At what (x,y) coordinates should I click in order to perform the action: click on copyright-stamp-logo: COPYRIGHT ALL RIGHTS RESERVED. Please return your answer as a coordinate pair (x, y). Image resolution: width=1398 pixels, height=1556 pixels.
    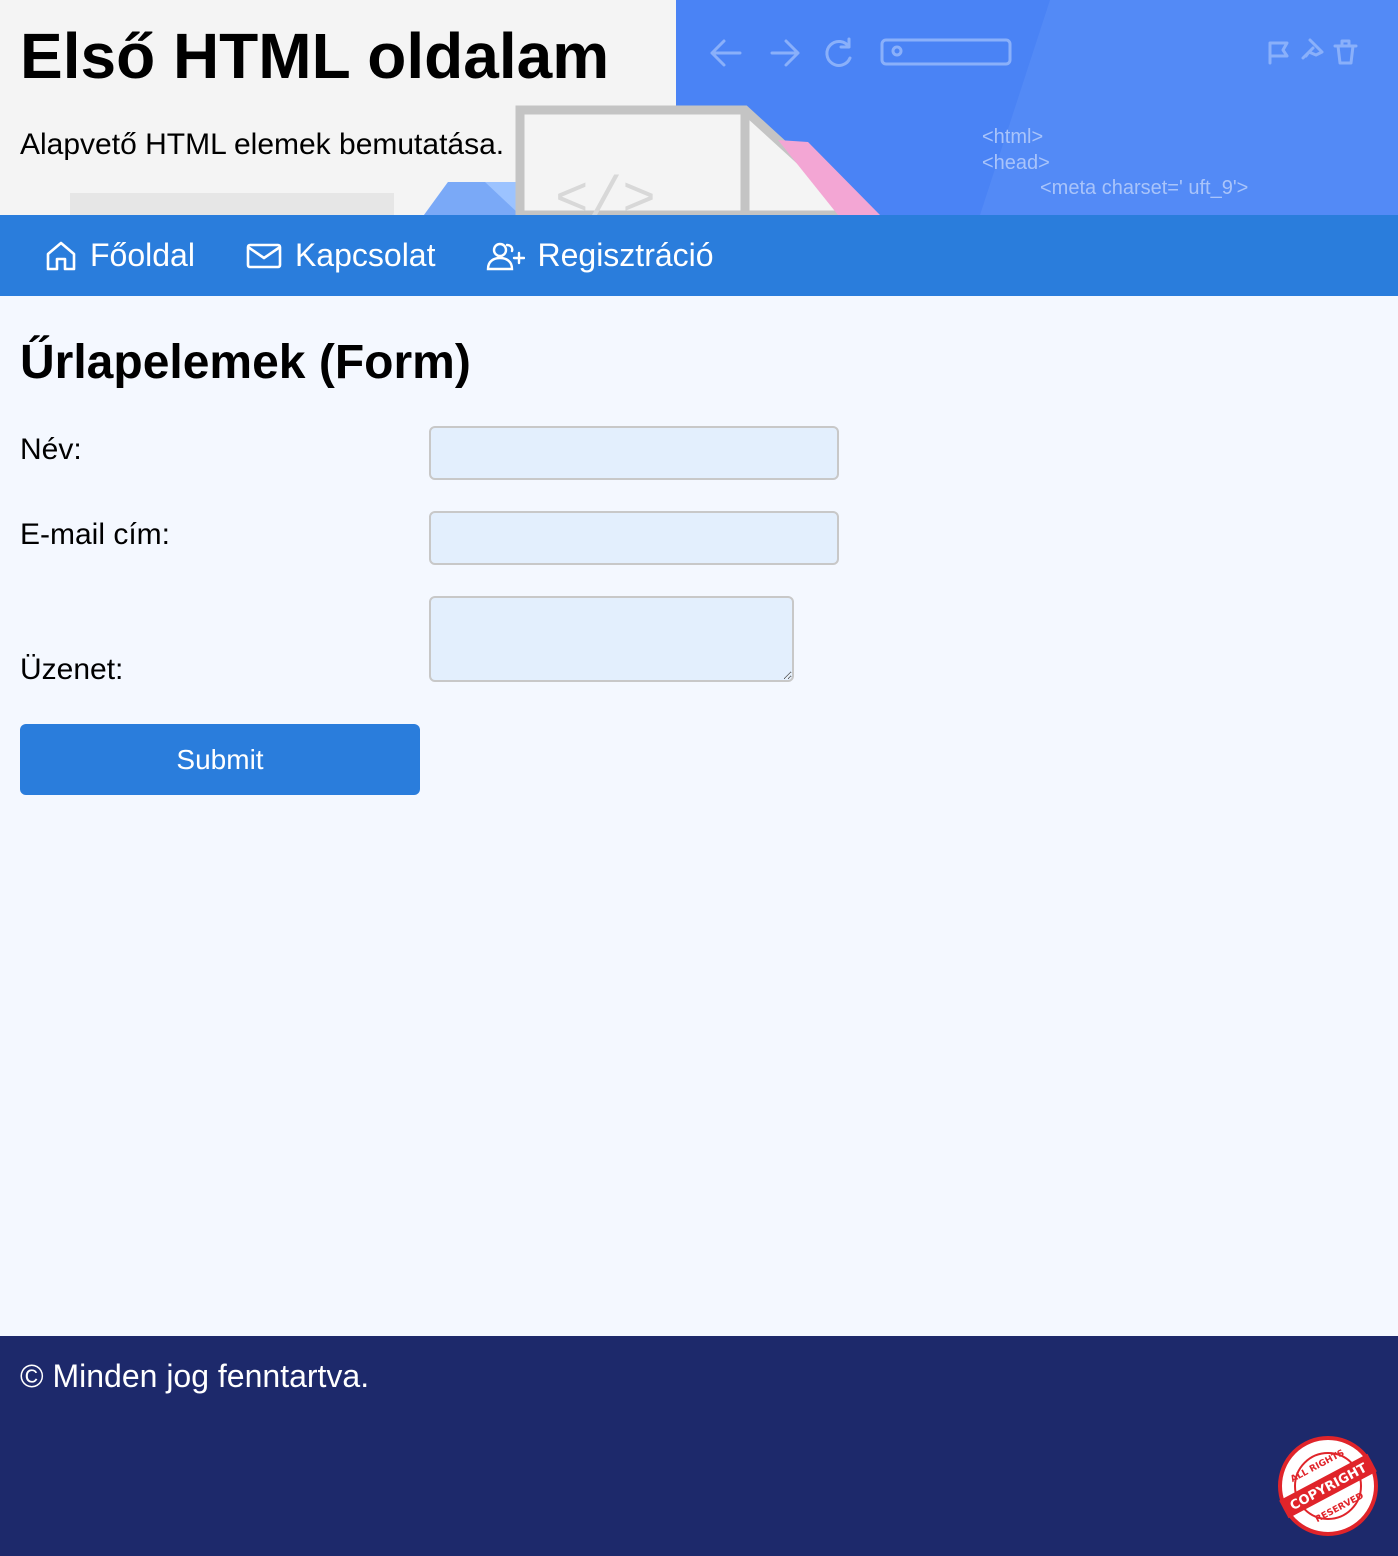
    Looking at the image, I should click on (1328, 1486).